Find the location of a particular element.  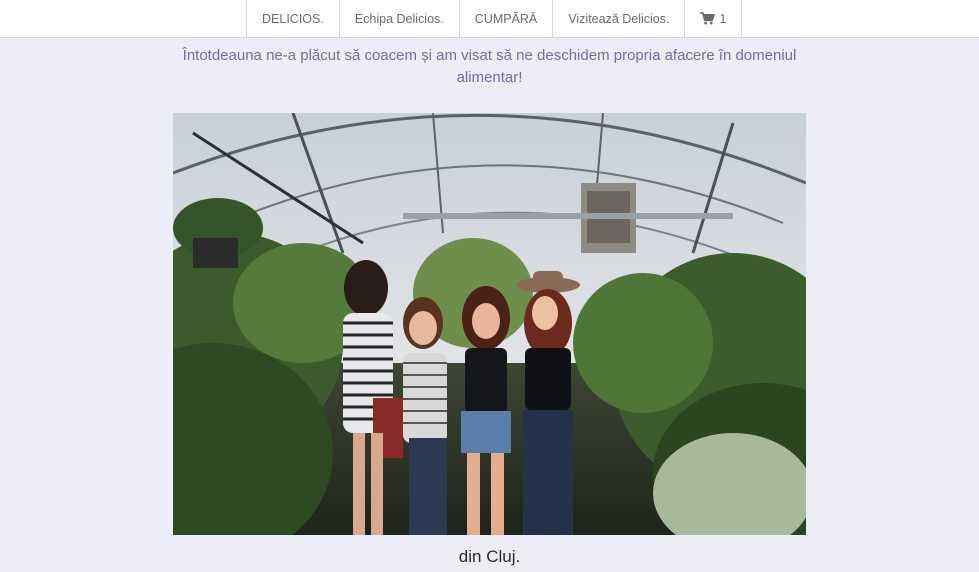

photo-caption: din Cluj. is located at coordinates (489, 556).